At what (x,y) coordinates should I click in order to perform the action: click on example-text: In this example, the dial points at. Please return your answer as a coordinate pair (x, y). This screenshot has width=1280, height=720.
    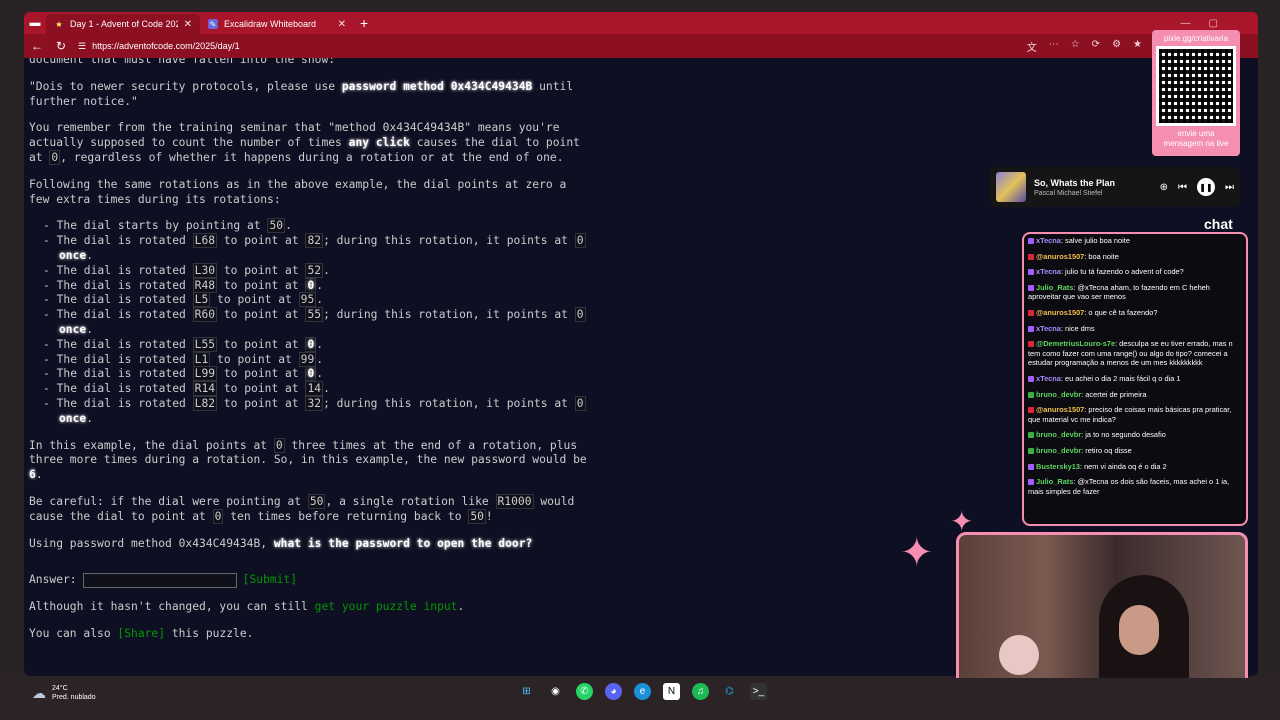
    Looking at the image, I should click on (151, 445).